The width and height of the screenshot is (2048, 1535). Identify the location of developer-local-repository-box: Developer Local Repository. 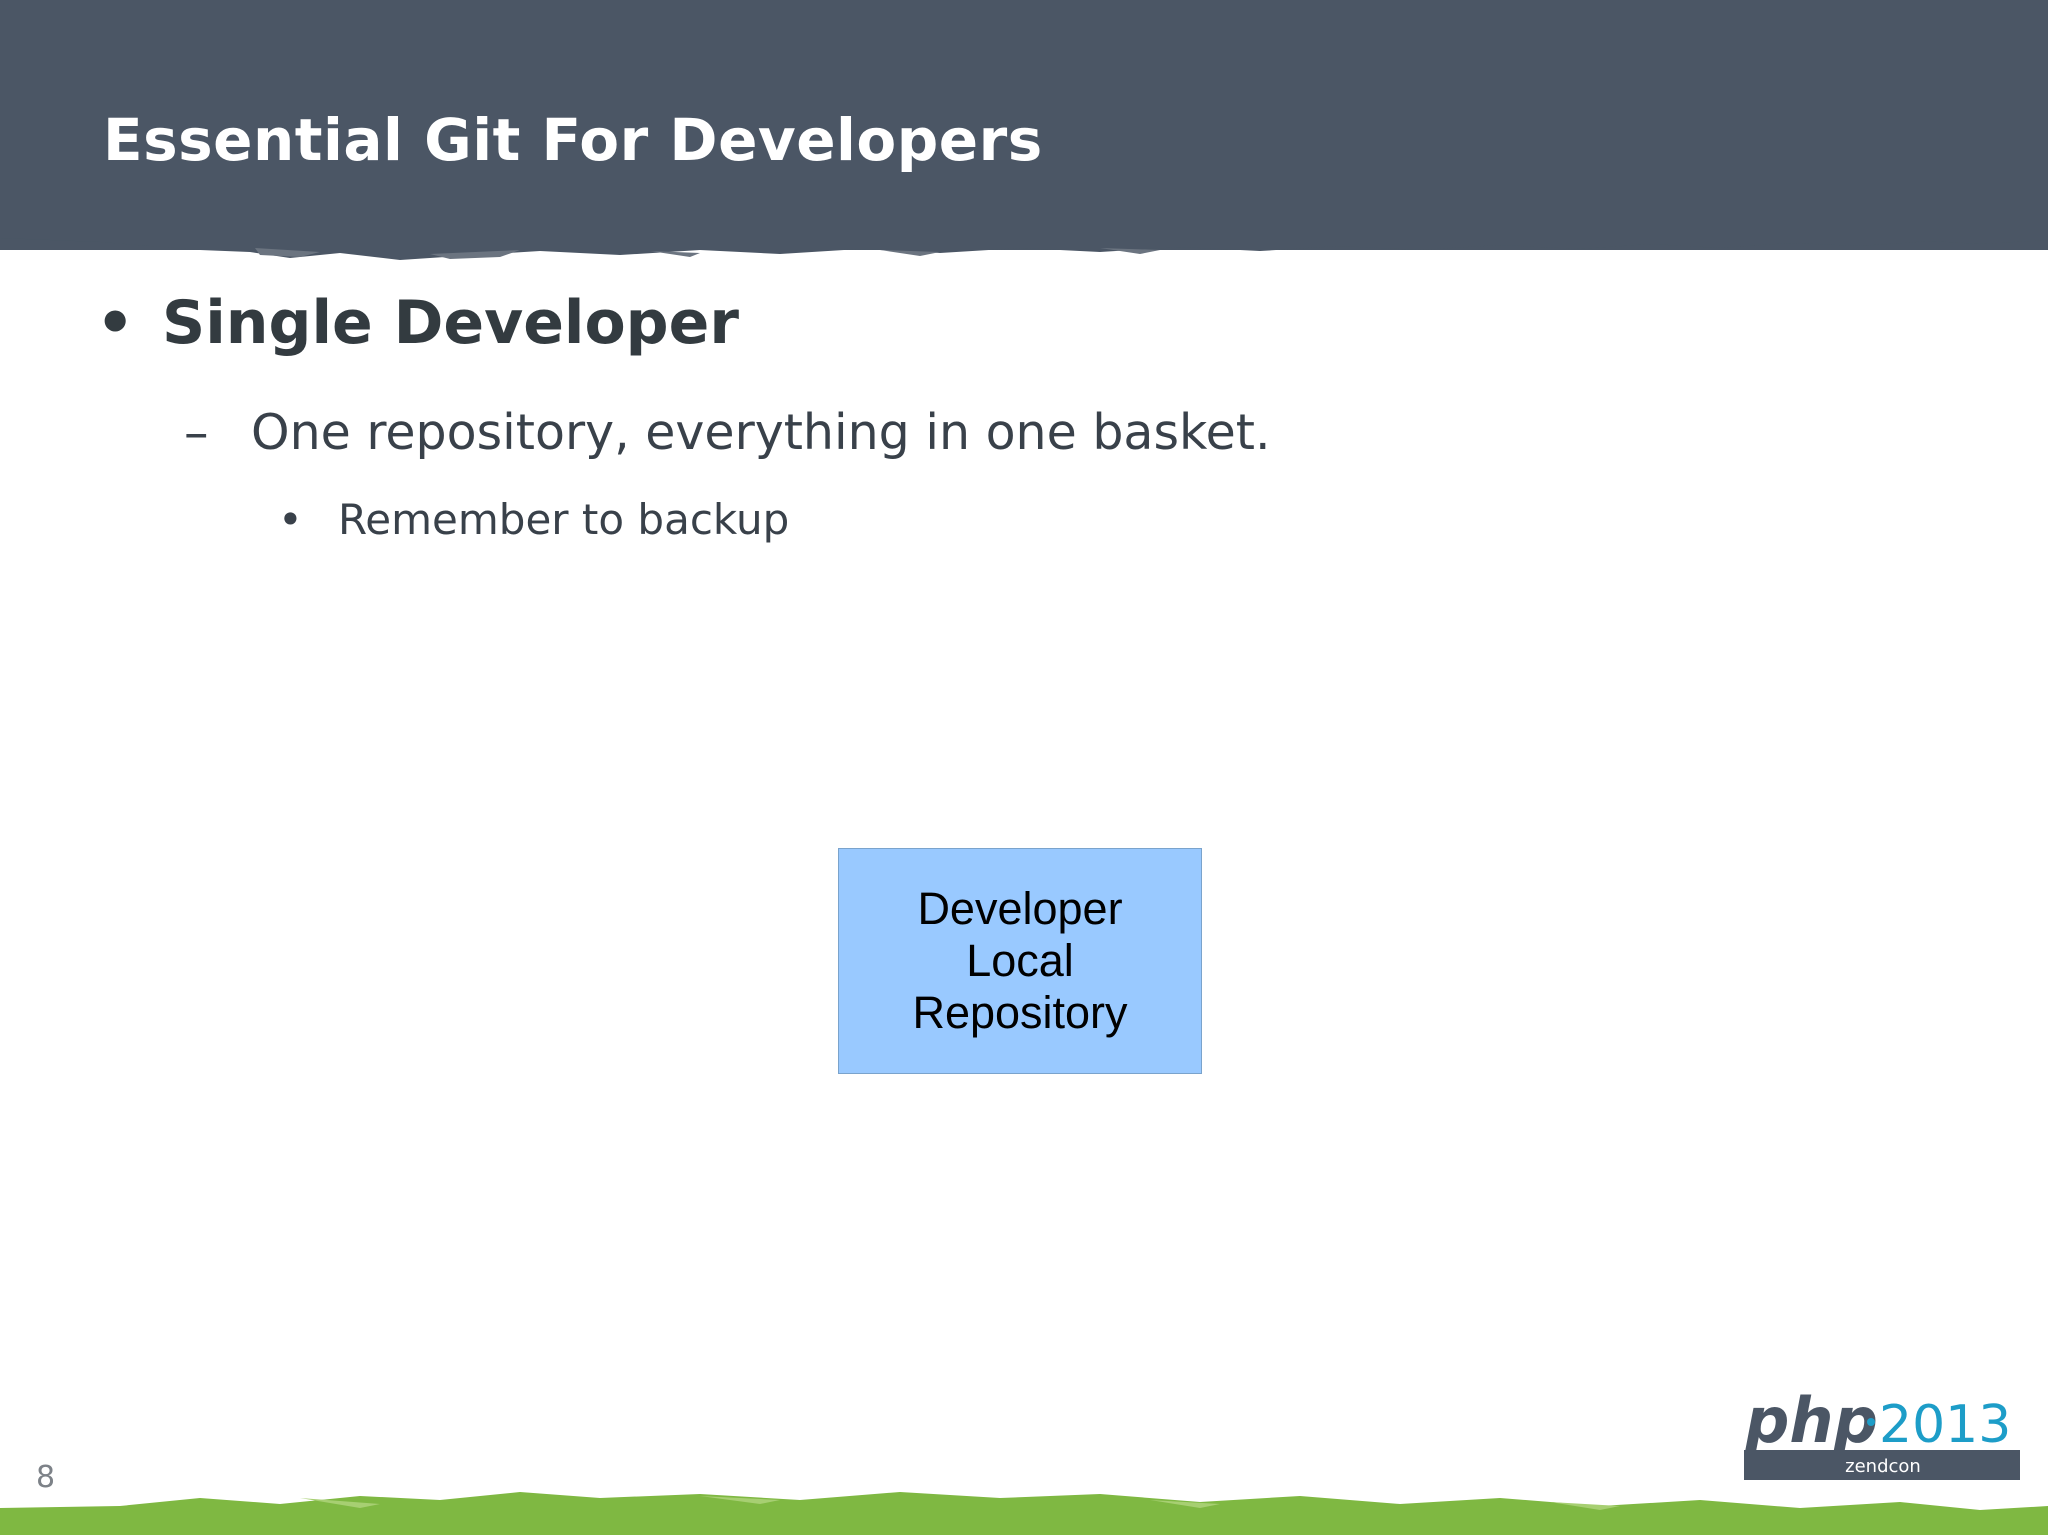
(1020, 961).